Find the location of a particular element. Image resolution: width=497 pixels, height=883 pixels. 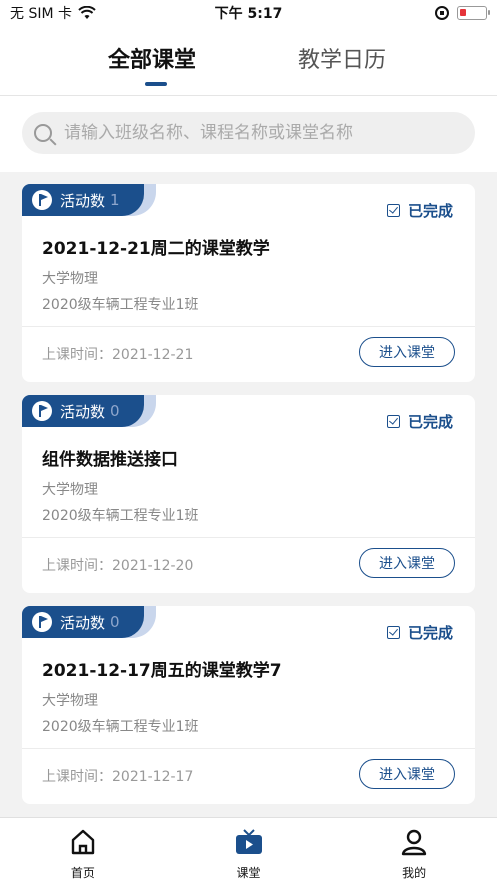

activity-badge: 活动数 1 is located at coordinates (83, 200).